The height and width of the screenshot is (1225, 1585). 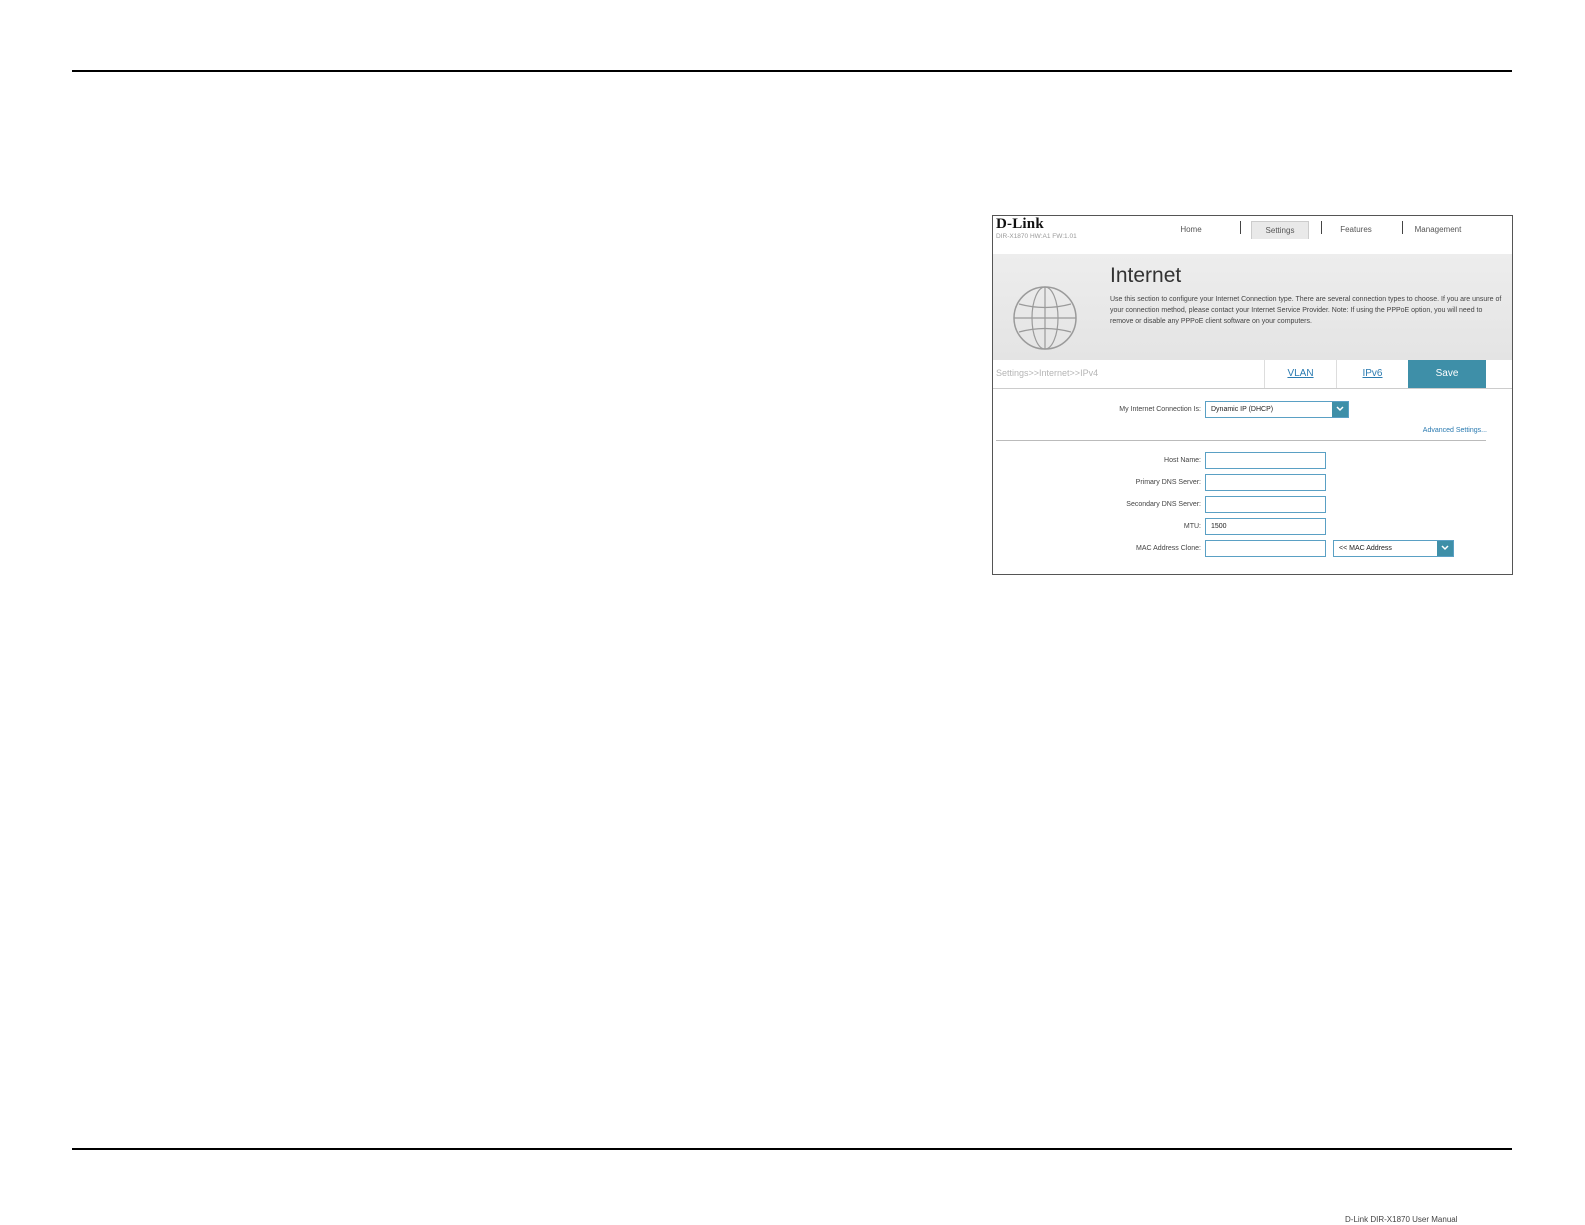 I want to click on page-footer: D-Link DIR-X1870 User Manual, so click(x=1401, y=1219).